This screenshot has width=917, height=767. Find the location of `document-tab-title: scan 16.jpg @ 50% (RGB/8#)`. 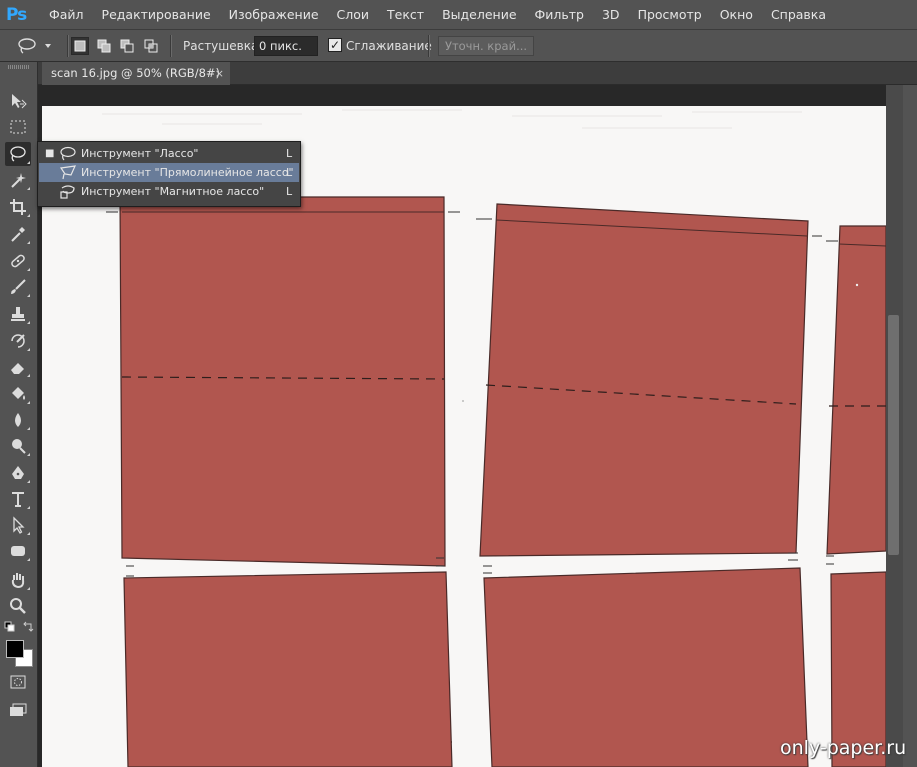

document-tab-title: scan 16.jpg @ 50% (RGB/8#) is located at coordinates (136, 73).